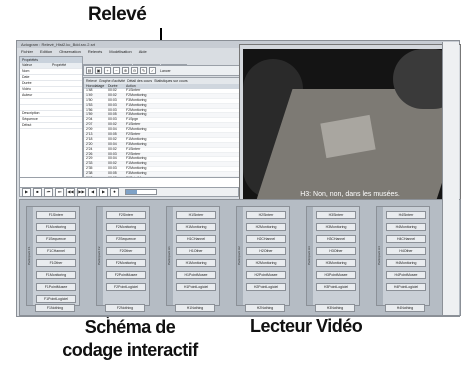 The height and width of the screenshot is (374, 464). Describe the element at coordinates (336, 275) in the screenshot. I see `scheme-code-button: H3PointMusee` at that location.